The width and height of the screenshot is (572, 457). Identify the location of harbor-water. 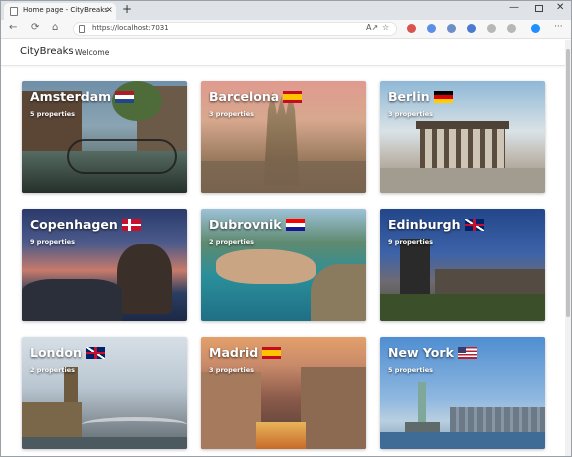
(462, 440).